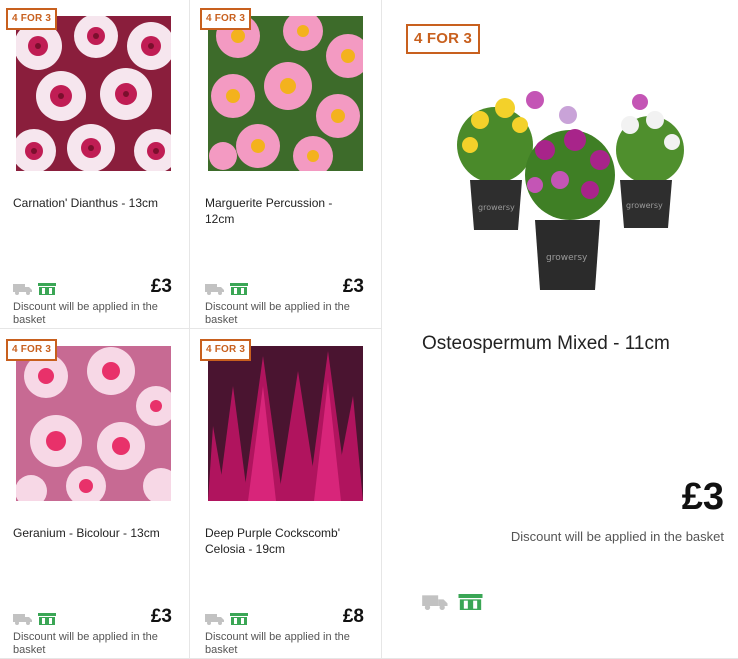 This screenshot has width=738, height=659. I want to click on product-image: growersy growersy growersy, so click(572, 187).